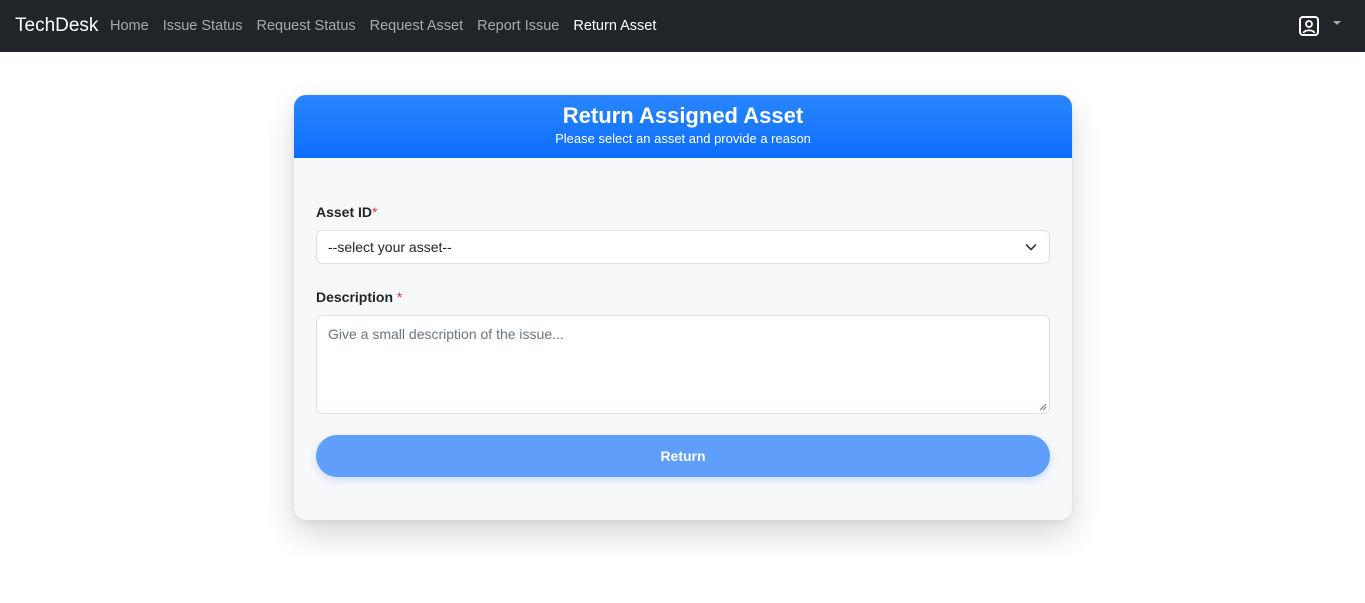  I want to click on asset-id-label: Asset ID*, so click(346, 212).